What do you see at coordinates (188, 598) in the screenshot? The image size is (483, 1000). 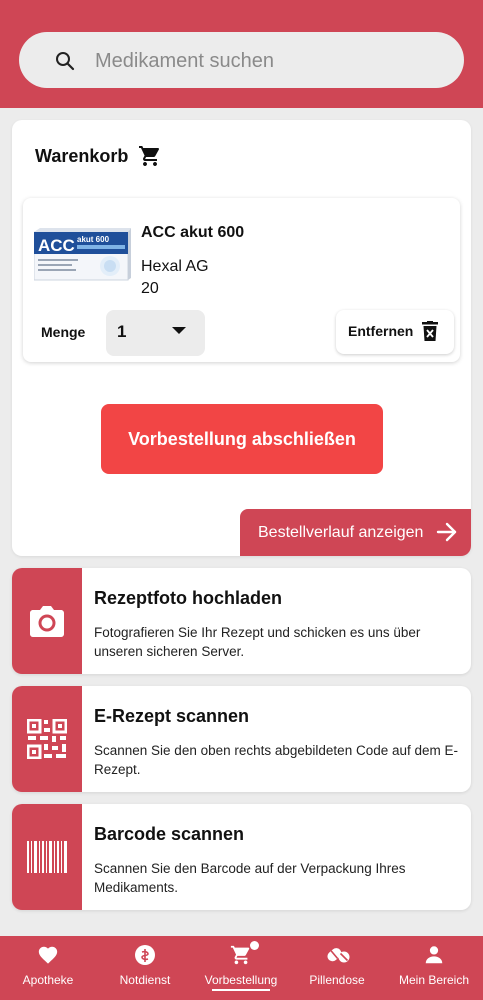 I see `action-title: Rezeptfoto hochladen` at bounding box center [188, 598].